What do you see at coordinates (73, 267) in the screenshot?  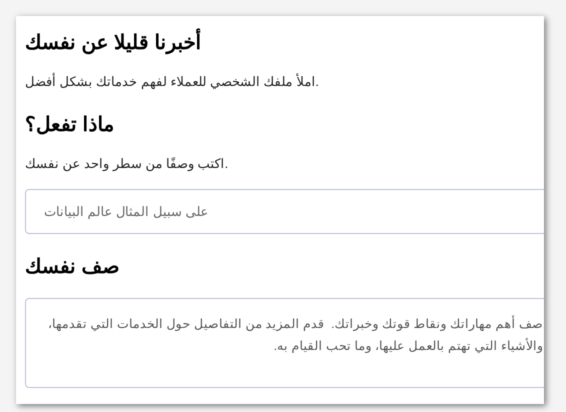 I see `section-heading: صف نفسك` at bounding box center [73, 267].